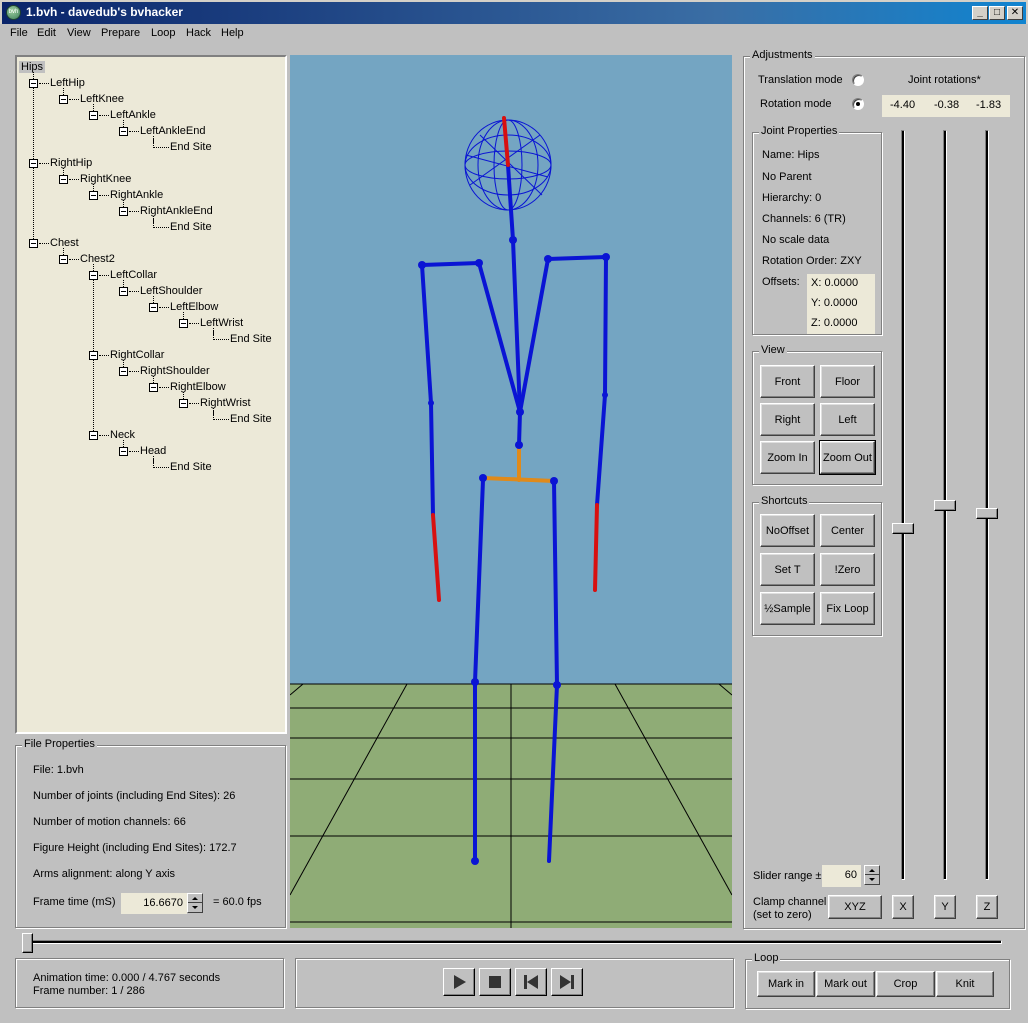  What do you see at coordinates (847, 419) in the screenshot?
I see `view-left-button: Left` at bounding box center [847, 419].